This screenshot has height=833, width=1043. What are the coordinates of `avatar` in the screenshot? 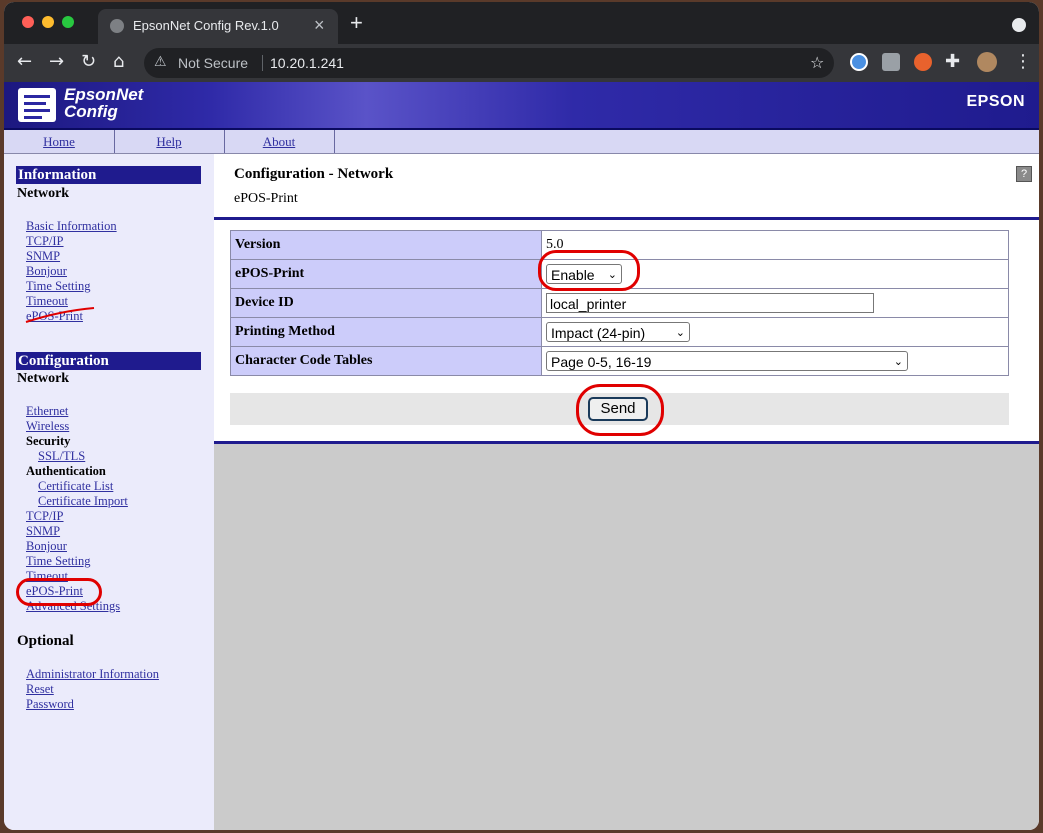 It's located at (987, 62).